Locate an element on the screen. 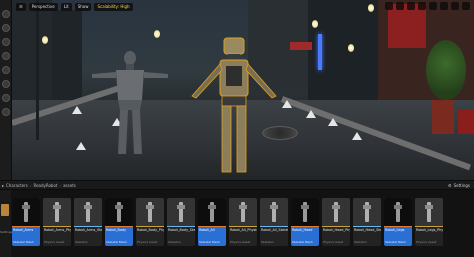 The image size is (474, 257). asset-name: Robot_Body_Skeleton is located at coordinates (181, 230).